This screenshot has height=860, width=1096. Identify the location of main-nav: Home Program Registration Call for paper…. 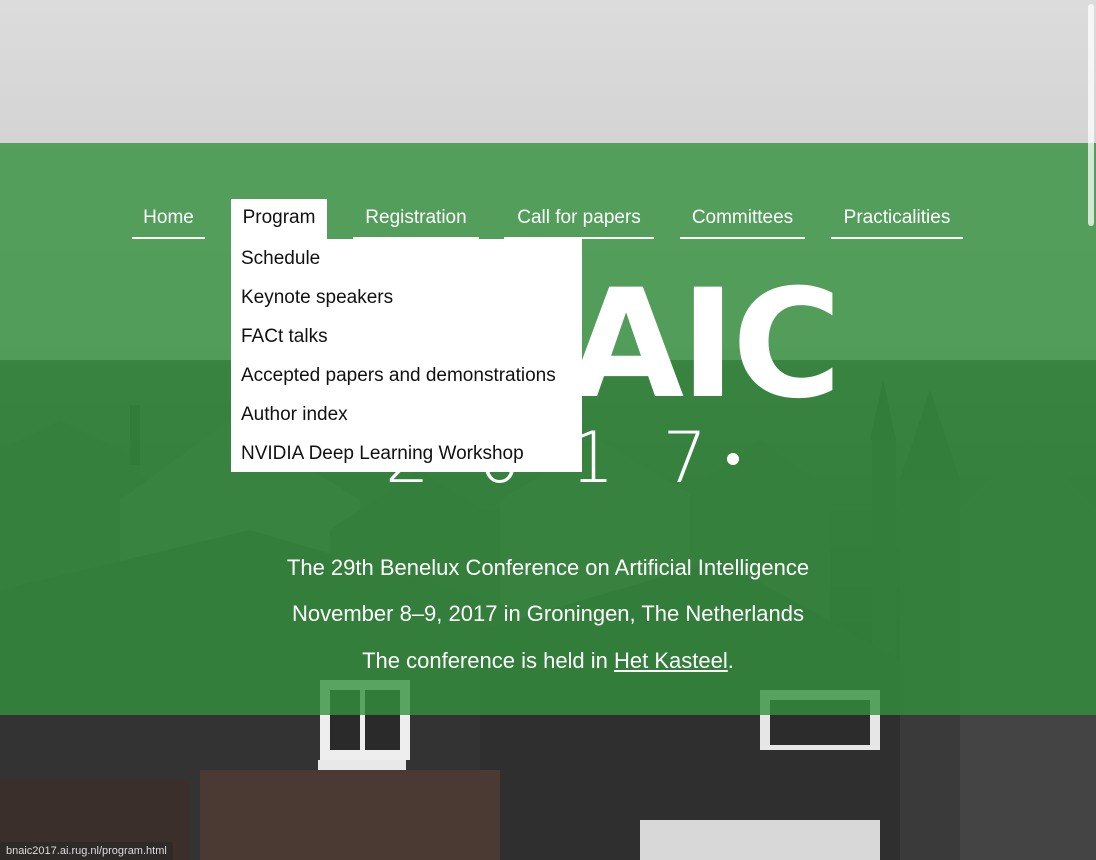
(548, 219).